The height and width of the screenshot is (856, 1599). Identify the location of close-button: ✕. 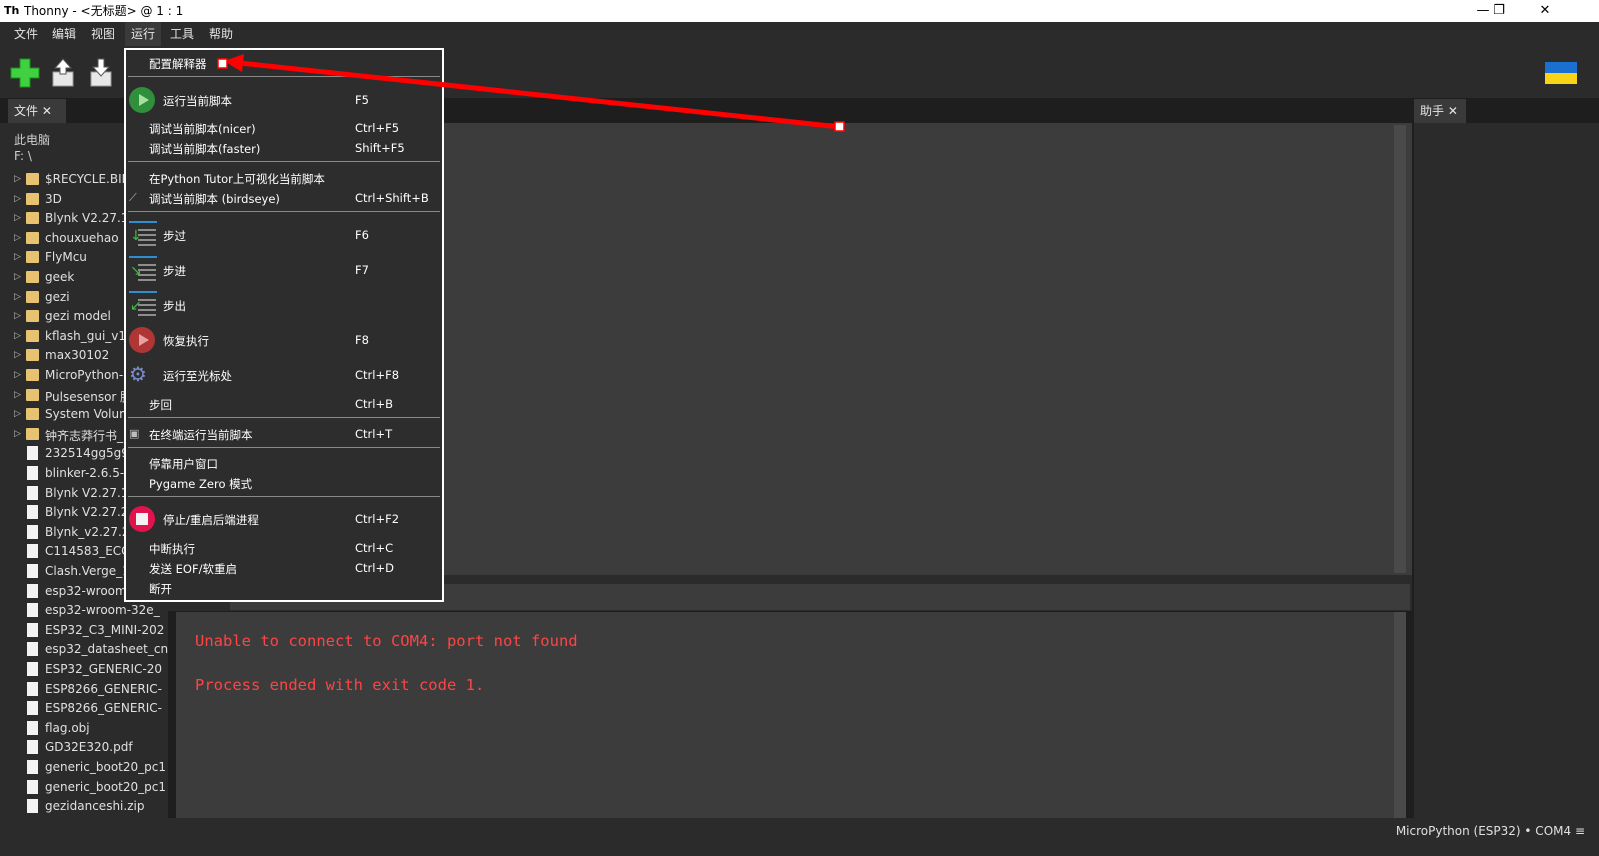
(1545, 11).